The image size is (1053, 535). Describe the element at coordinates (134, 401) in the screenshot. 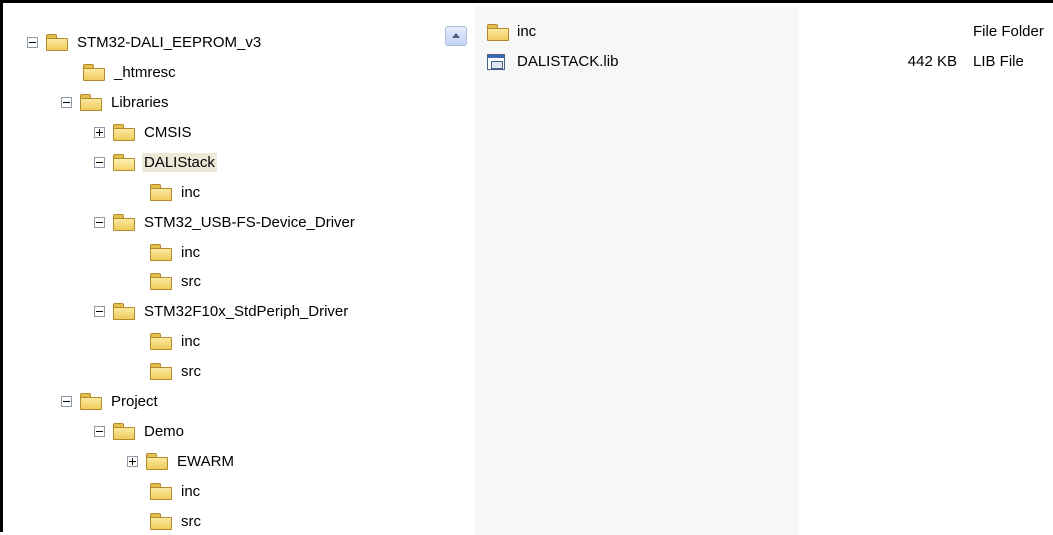

I see `tree-node-label: Project` at that location.